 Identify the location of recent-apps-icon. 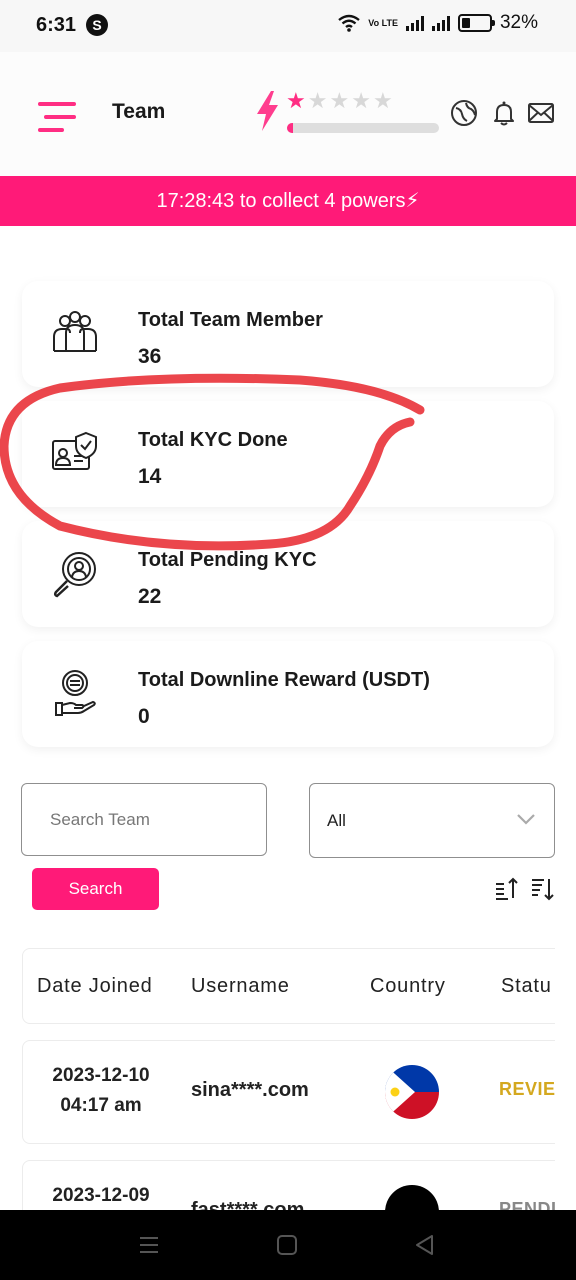
(149, 1245).